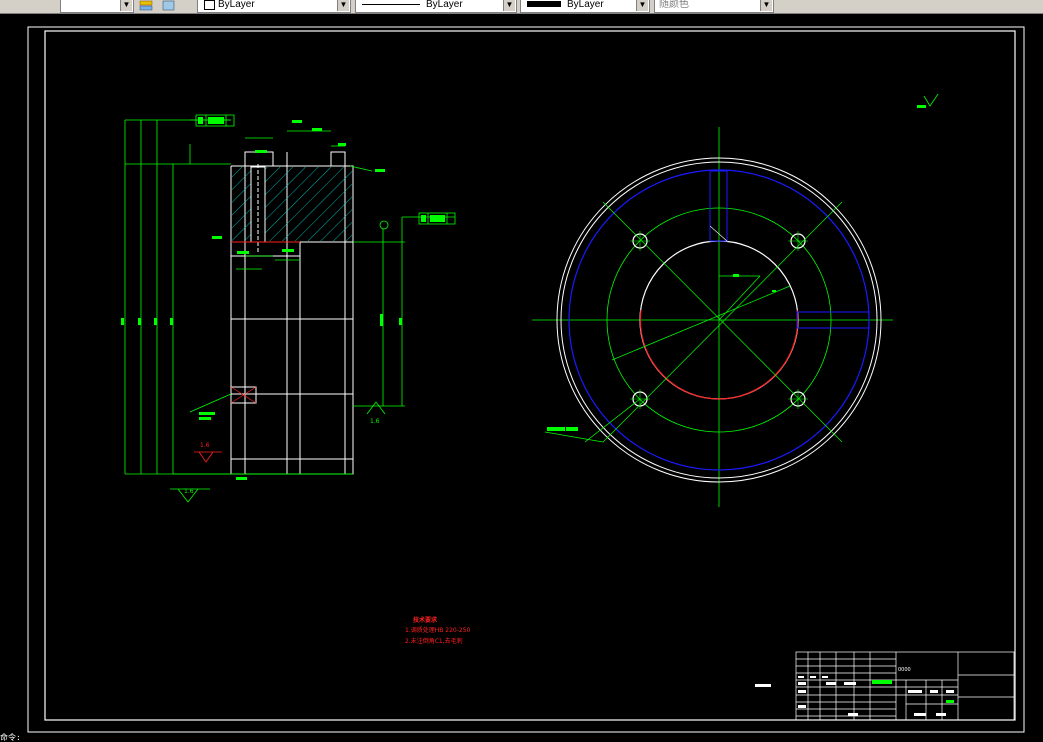 The image size is (1043, 742). Describe the element at coordinates (274, 6) in the screenshot. I see `layer-dropdown: ByLayer ▼` at that location.